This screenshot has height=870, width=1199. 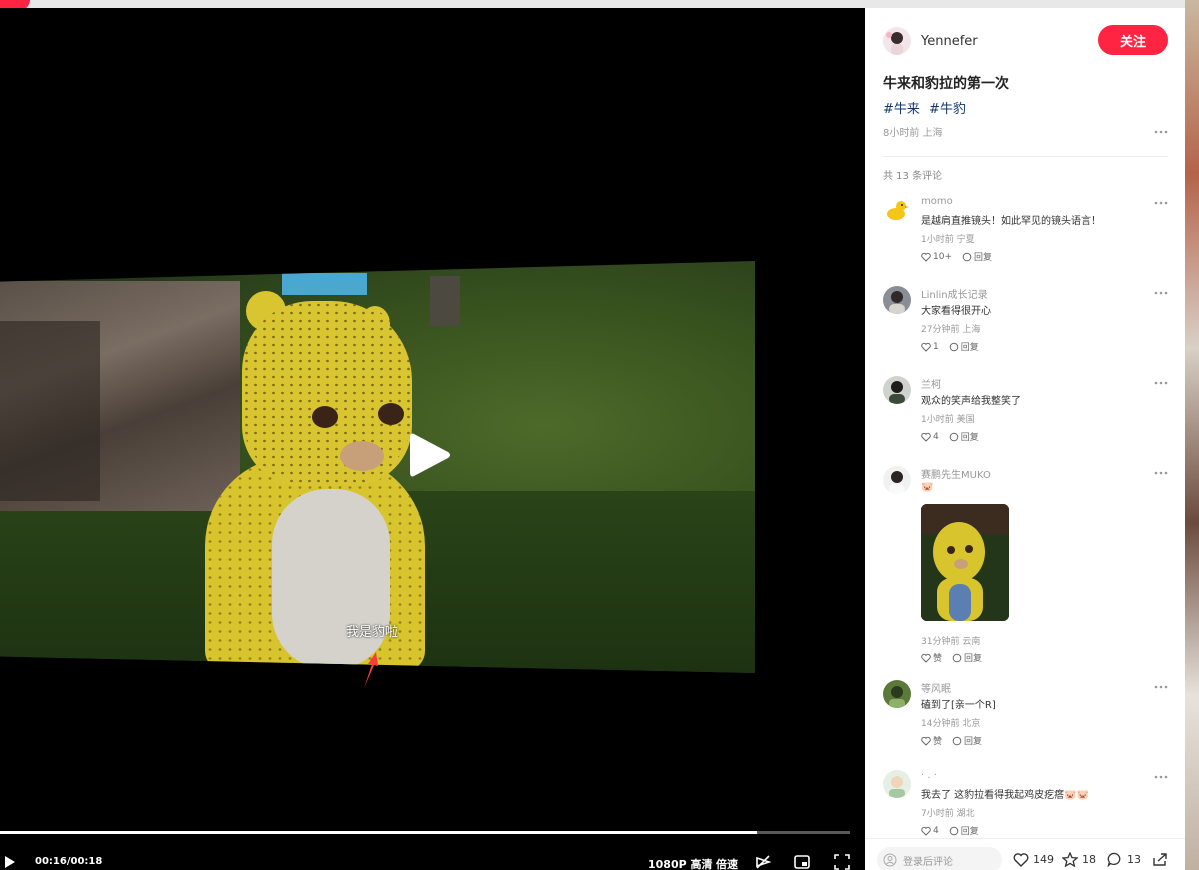 I want to click on comment-input: 登录后评论, so click(x=939, y=858).